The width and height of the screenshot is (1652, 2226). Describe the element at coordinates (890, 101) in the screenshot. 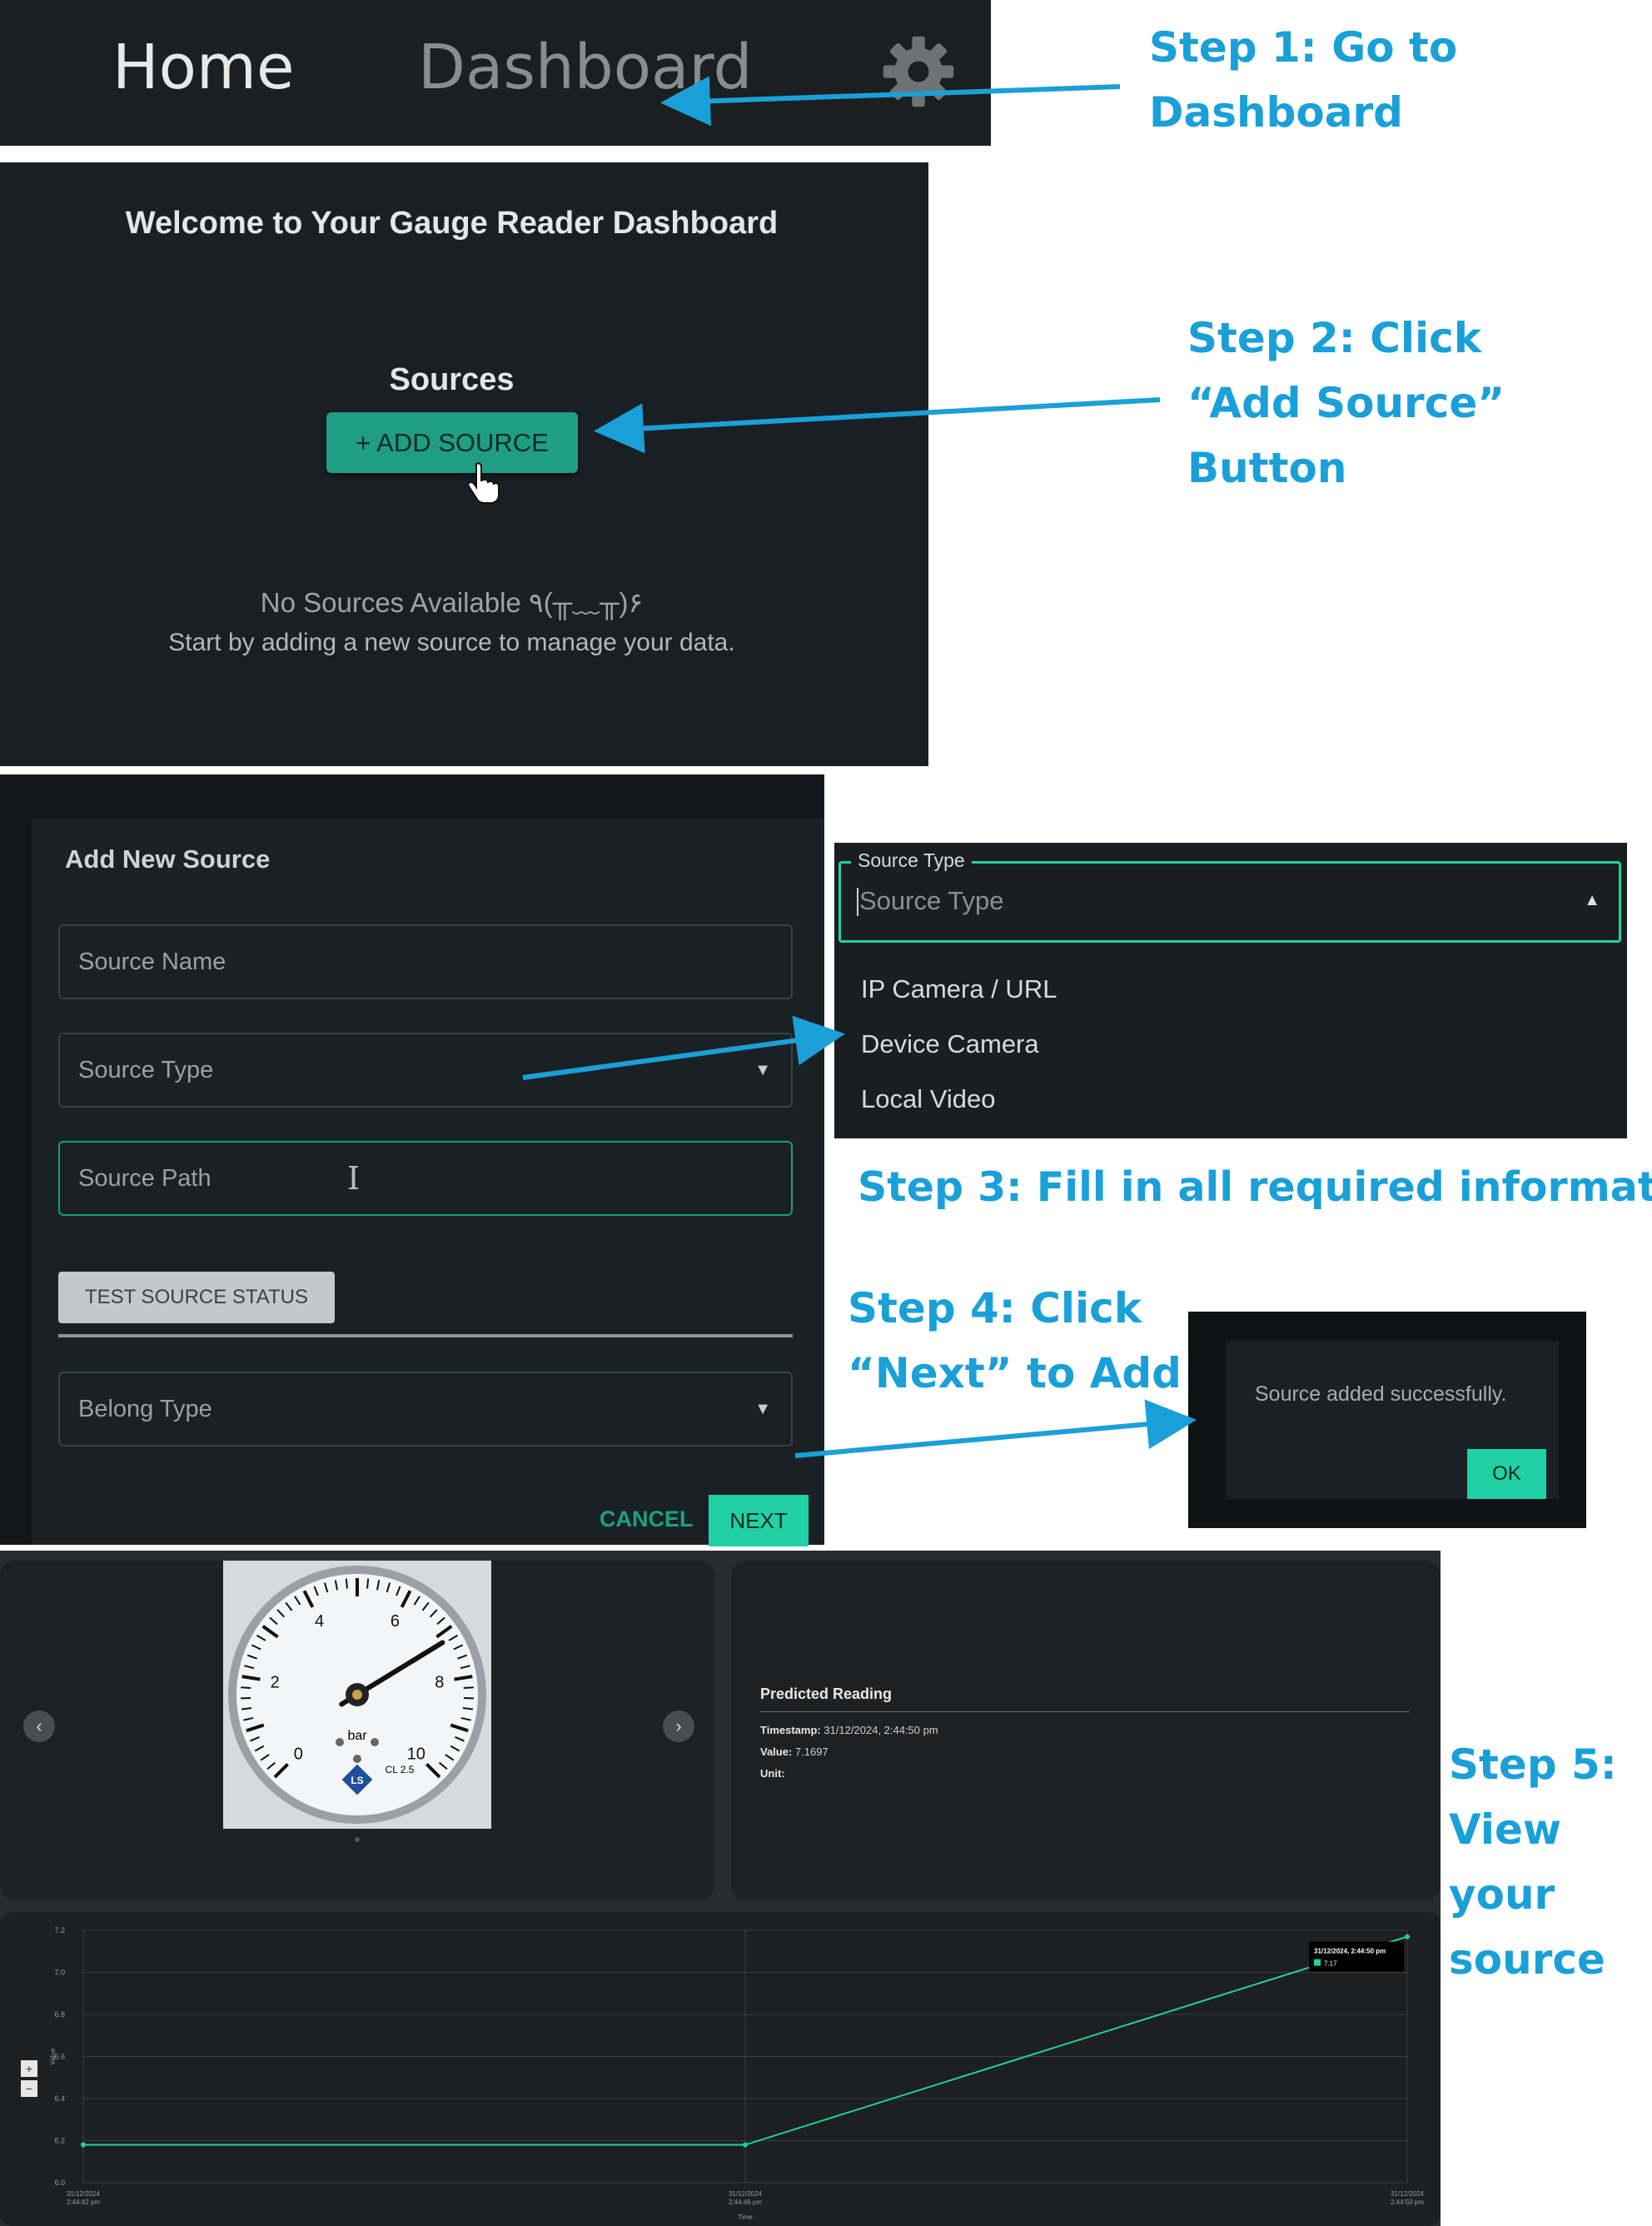

I see `arrow-step1` at that location.